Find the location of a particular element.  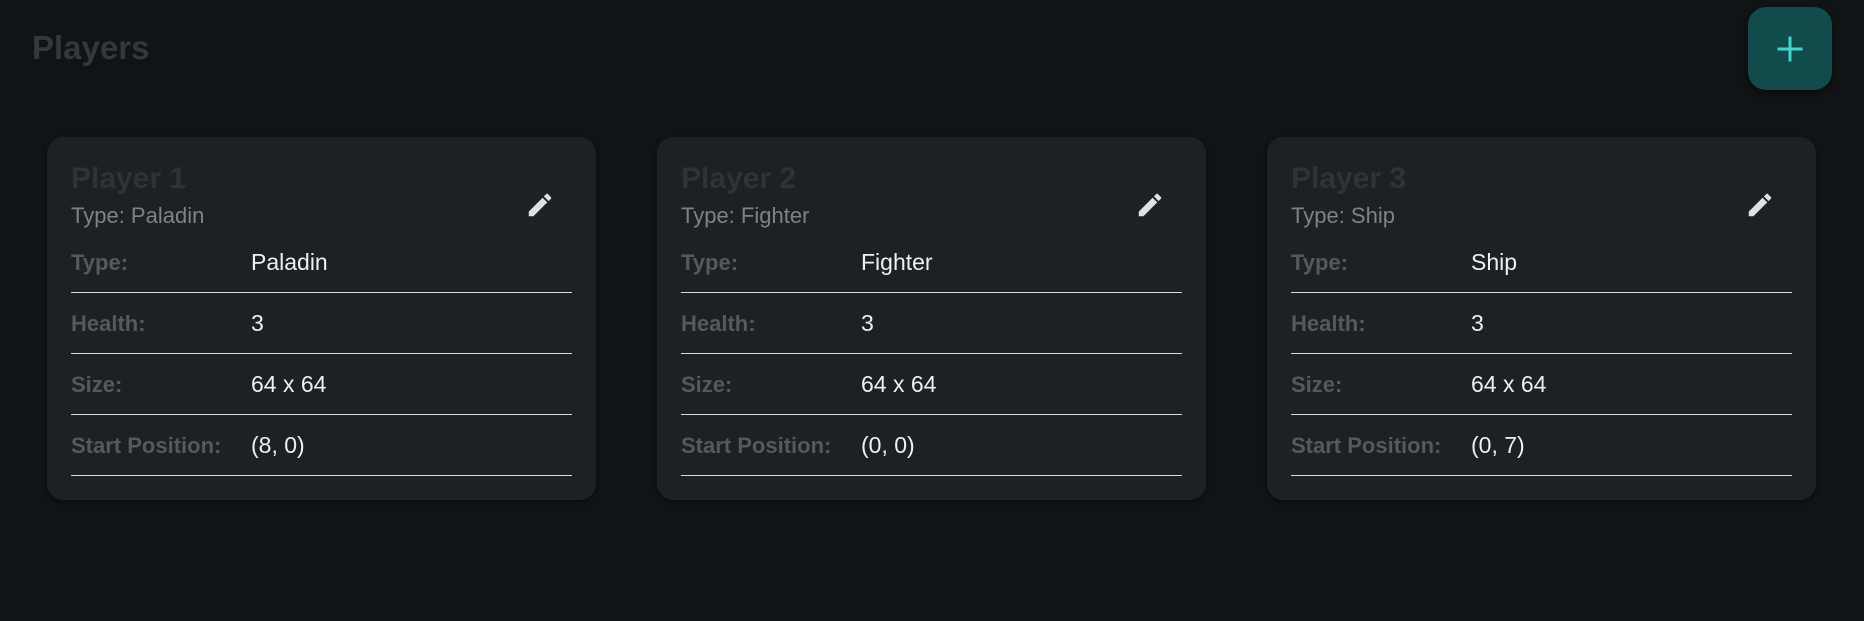

player-name: Player 1 is located at coordinates (129, 178).